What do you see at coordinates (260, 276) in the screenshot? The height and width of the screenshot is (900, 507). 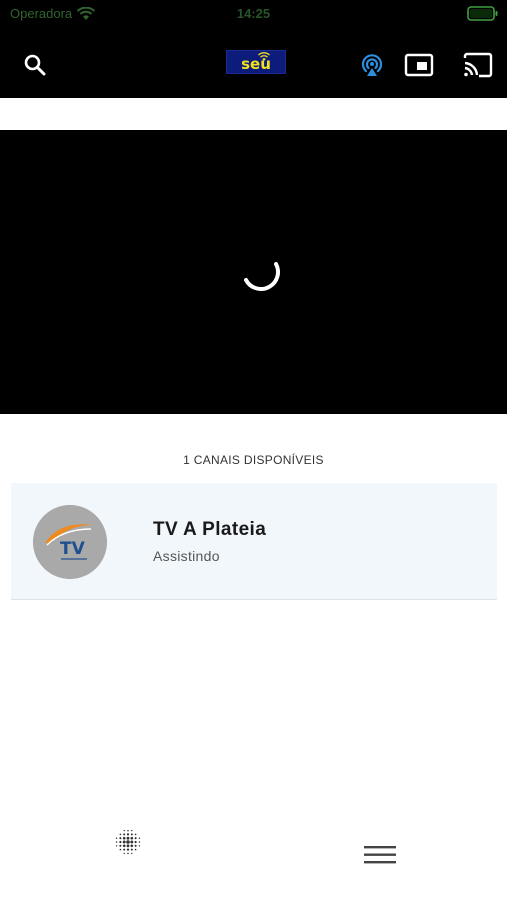 I see `loading-spinner-icon` at bounding box center [260, 276].